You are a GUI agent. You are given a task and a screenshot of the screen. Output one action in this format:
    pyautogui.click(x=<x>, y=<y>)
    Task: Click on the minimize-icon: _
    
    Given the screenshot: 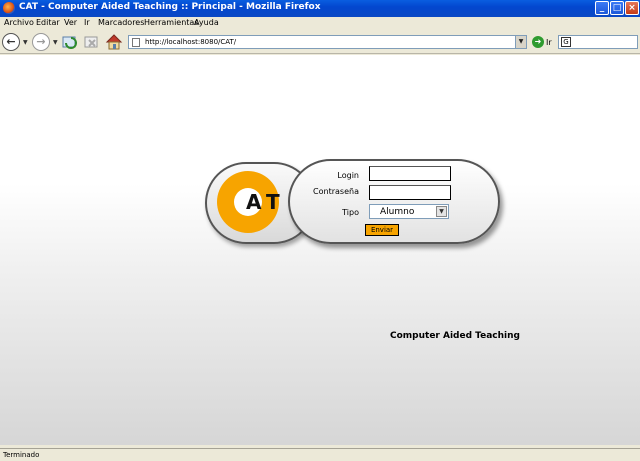 What is the action you would take?
    pyautogui.click(x=602, y=8)
    